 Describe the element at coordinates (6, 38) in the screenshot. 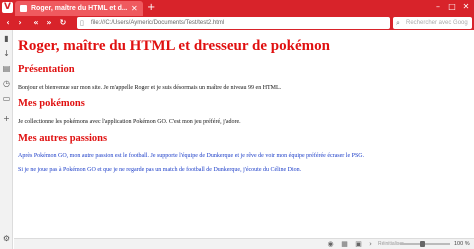

I see `bookmark-icon: ▮` at that location.